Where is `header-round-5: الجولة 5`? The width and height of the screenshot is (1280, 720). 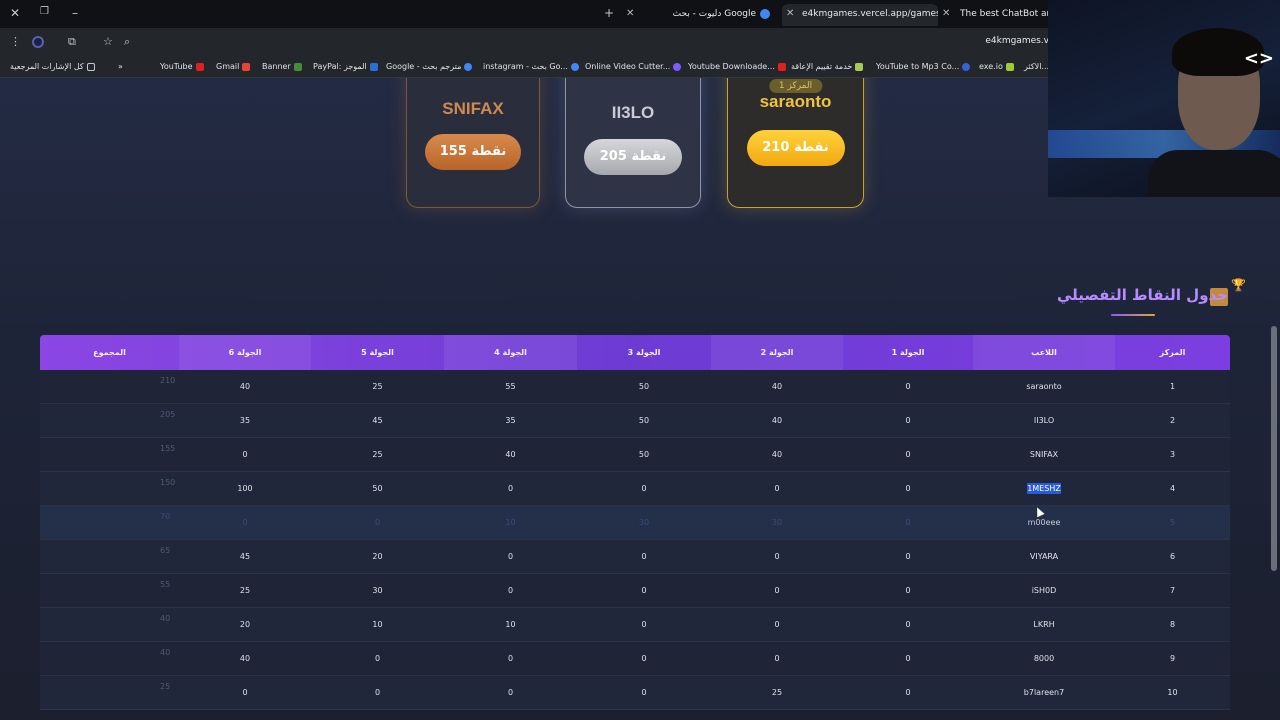 header-round-5: الجولة 5 is located at coordinates (377, 352).